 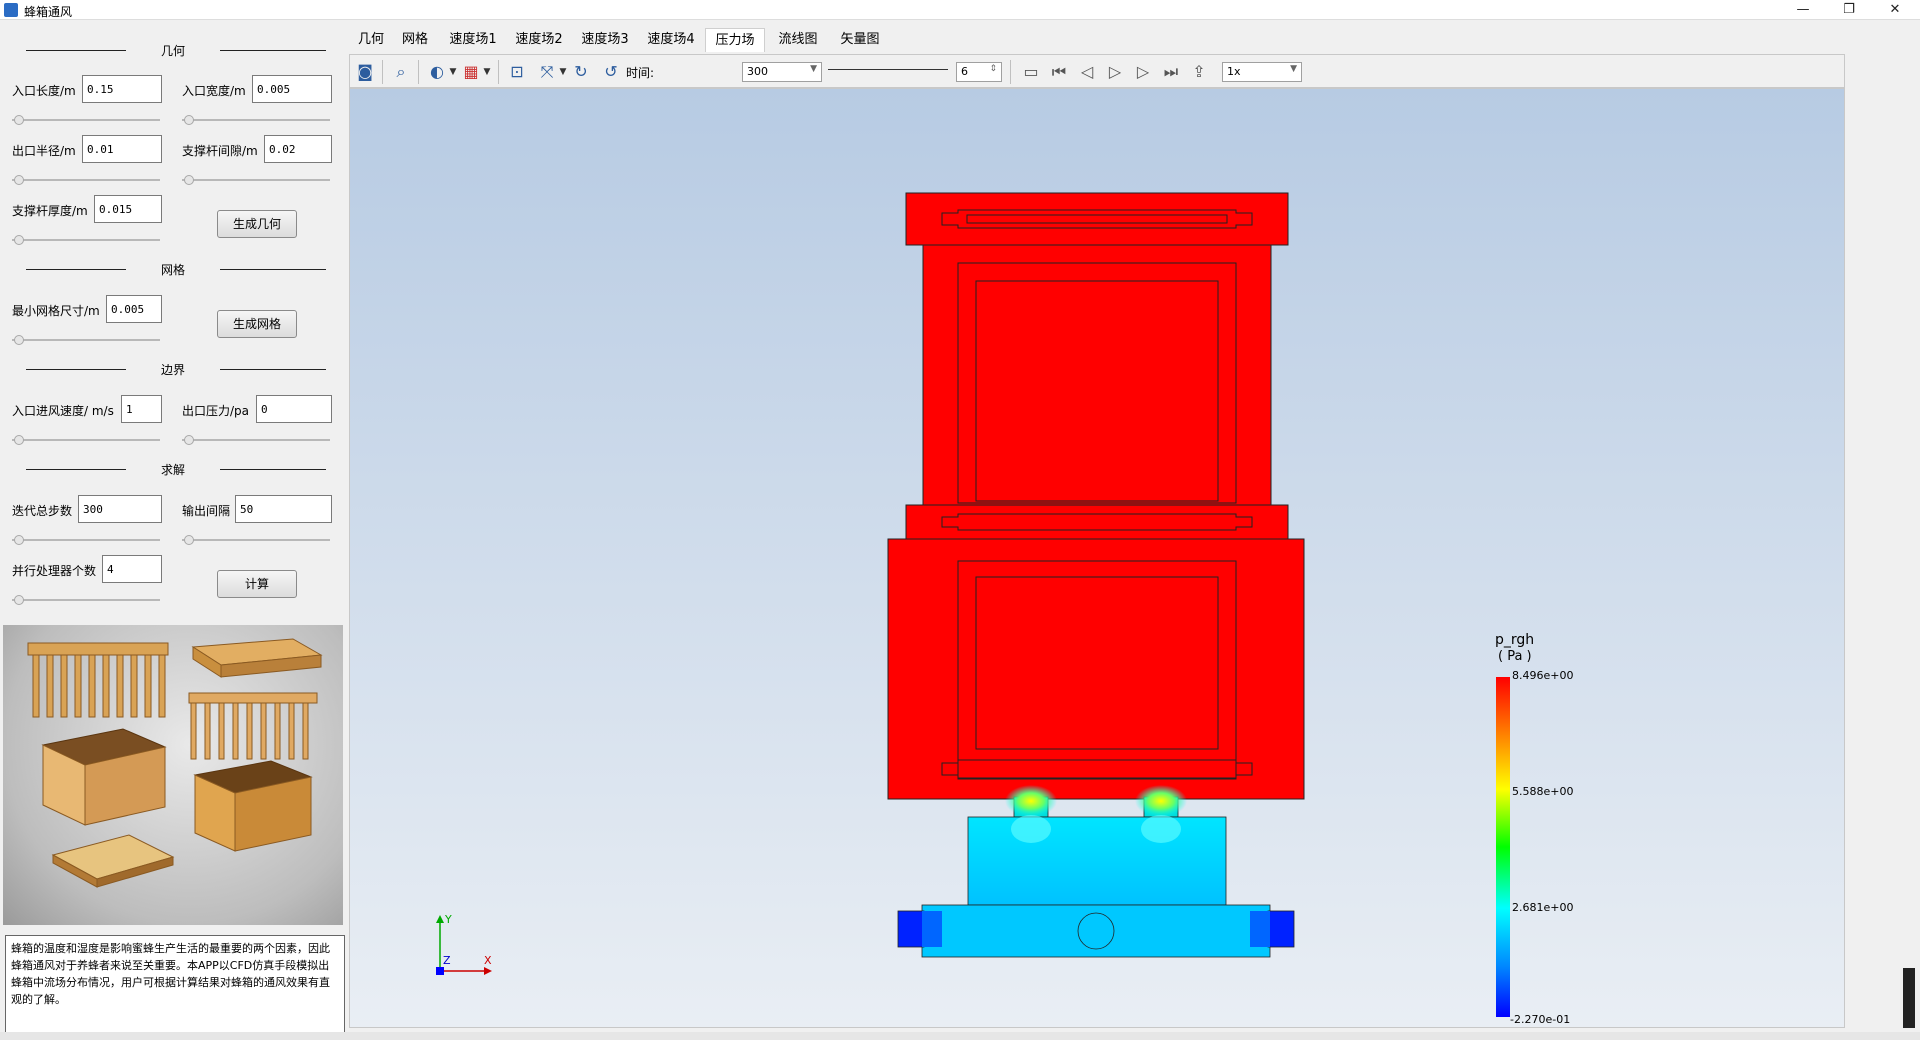 What do you see at coordinates (173, 369) in the screenshot?
I see `section-boundary: 边界` at bounding box center [173, 369].